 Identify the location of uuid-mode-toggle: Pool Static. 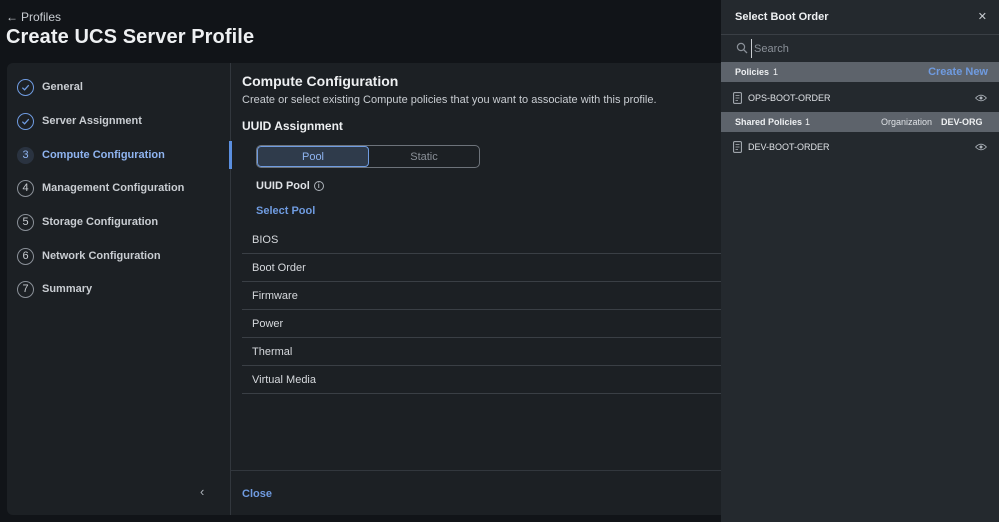
(368, 156).